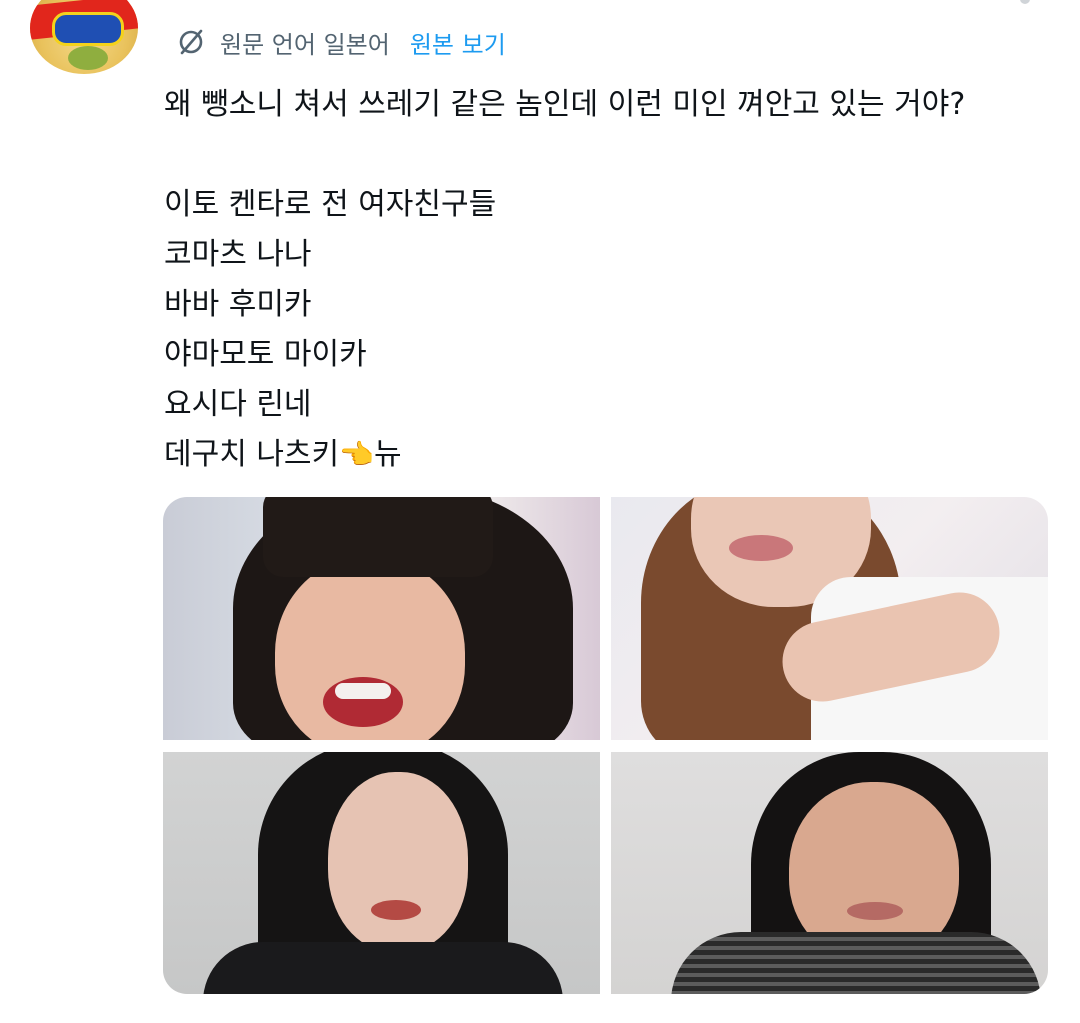  I want to click on tweet-line-prefix: 데구치 나츠키, so click(252, 454).